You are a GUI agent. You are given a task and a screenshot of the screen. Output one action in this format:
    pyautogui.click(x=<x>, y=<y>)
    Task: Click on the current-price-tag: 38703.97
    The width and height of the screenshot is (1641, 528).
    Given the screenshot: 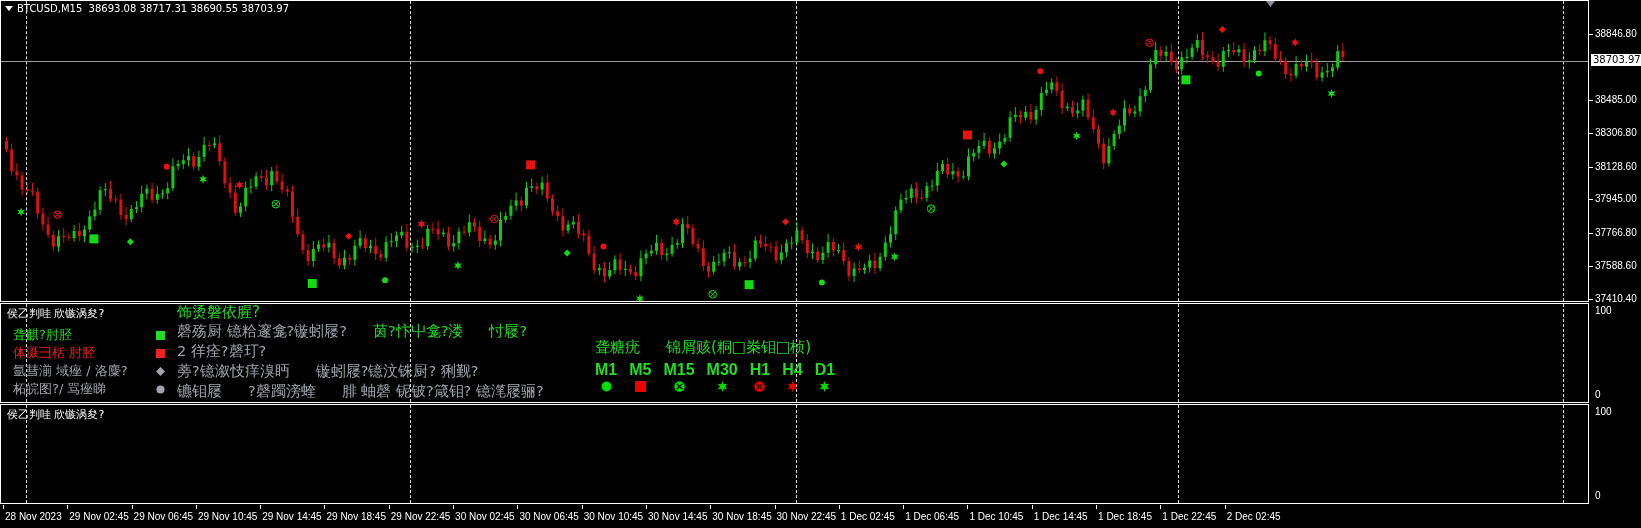 What is the action you would take?
    pyautogui.click(x=1616, y=60)
    